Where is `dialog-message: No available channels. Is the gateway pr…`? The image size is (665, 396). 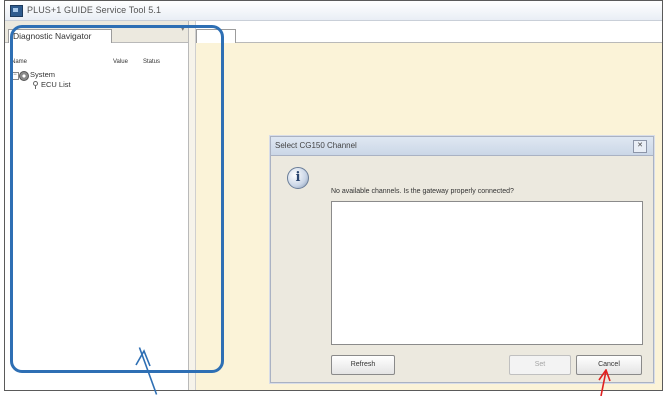 dialog-message: No available channels. Is the gateway pr… is located at coordinates (422, 191).